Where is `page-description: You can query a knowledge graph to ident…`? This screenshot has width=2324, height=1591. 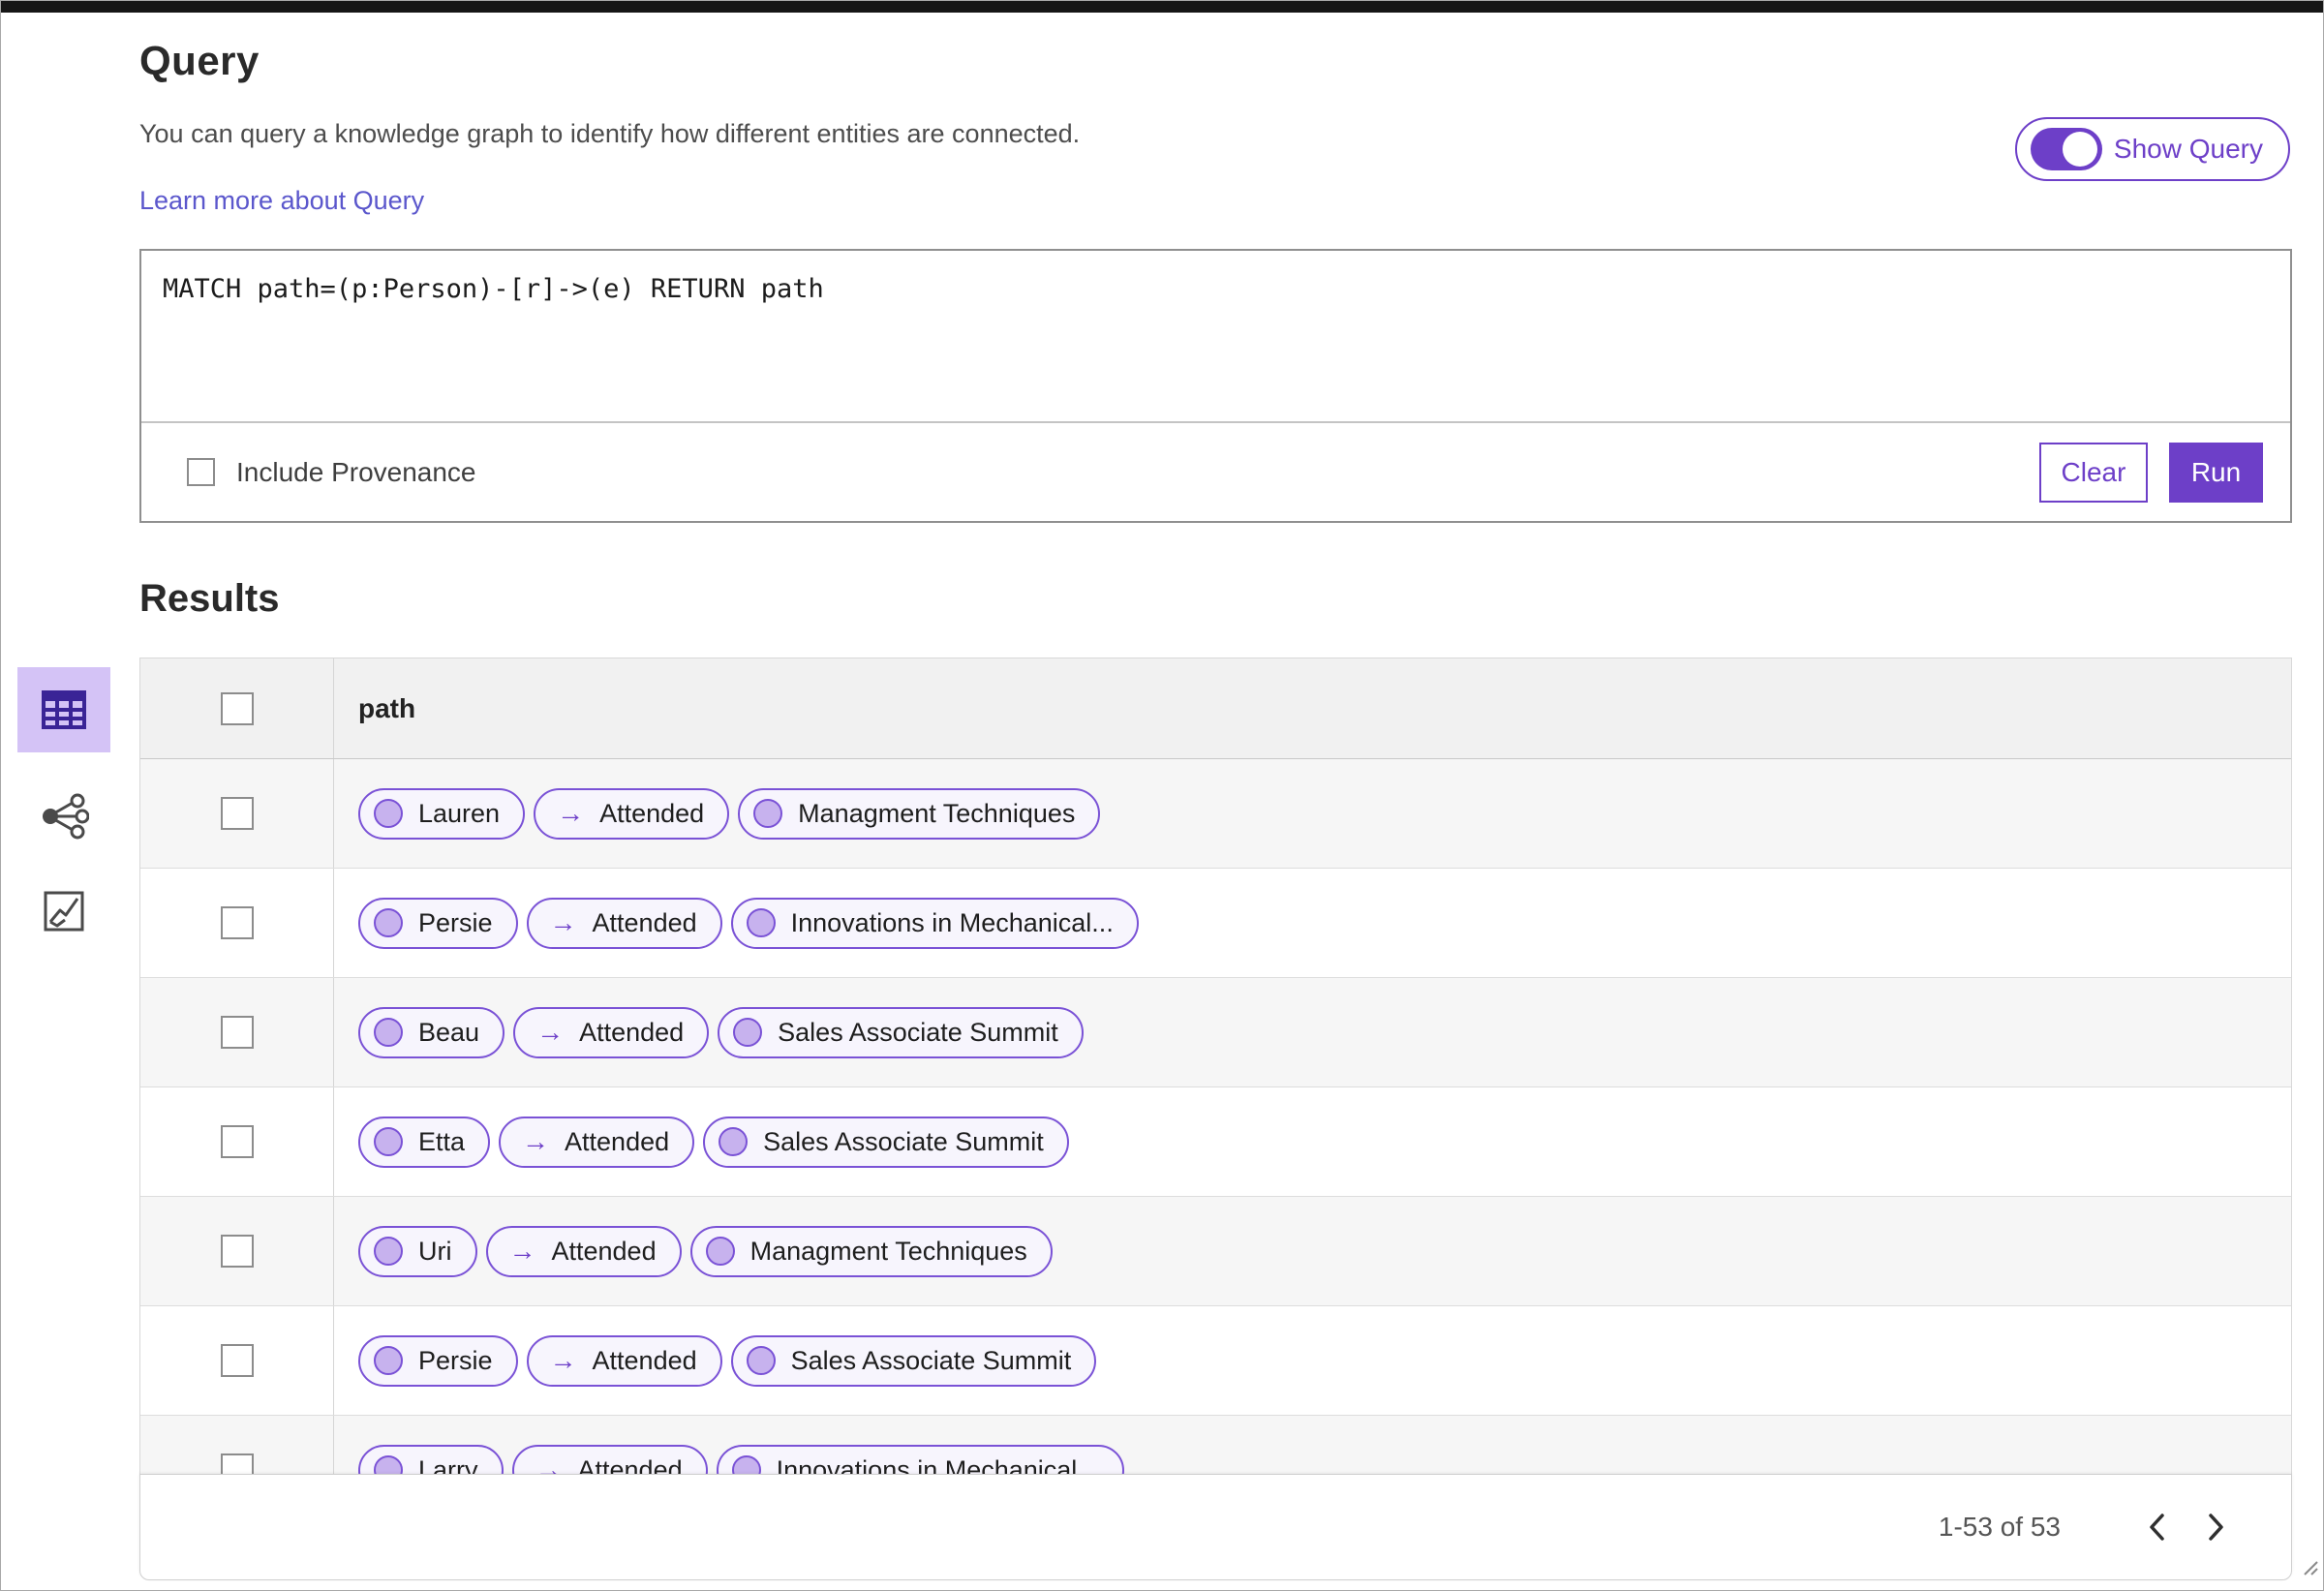
page-description: You can query a knowledge graph to ident… is located at coordinates (610, 133).